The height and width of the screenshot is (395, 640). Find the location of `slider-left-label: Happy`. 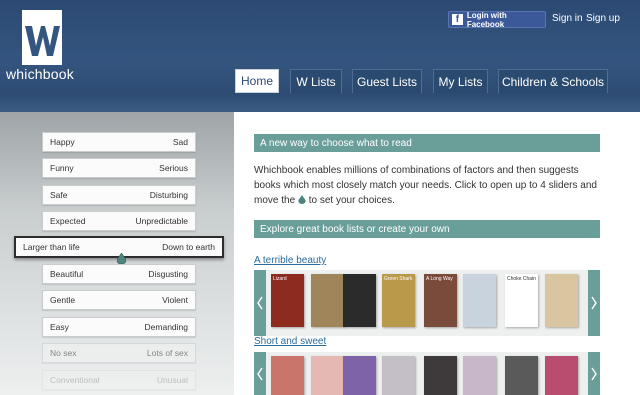

slider-left-label: Happy is located at coordinates (62, 142).